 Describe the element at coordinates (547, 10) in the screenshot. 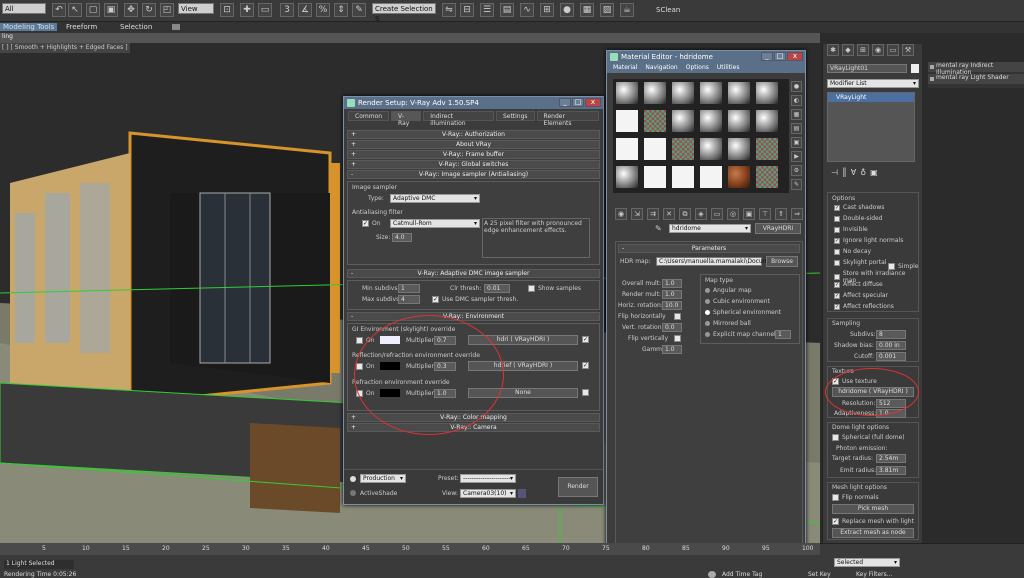

I see `schematic-view-icon: ⊞` at that location.